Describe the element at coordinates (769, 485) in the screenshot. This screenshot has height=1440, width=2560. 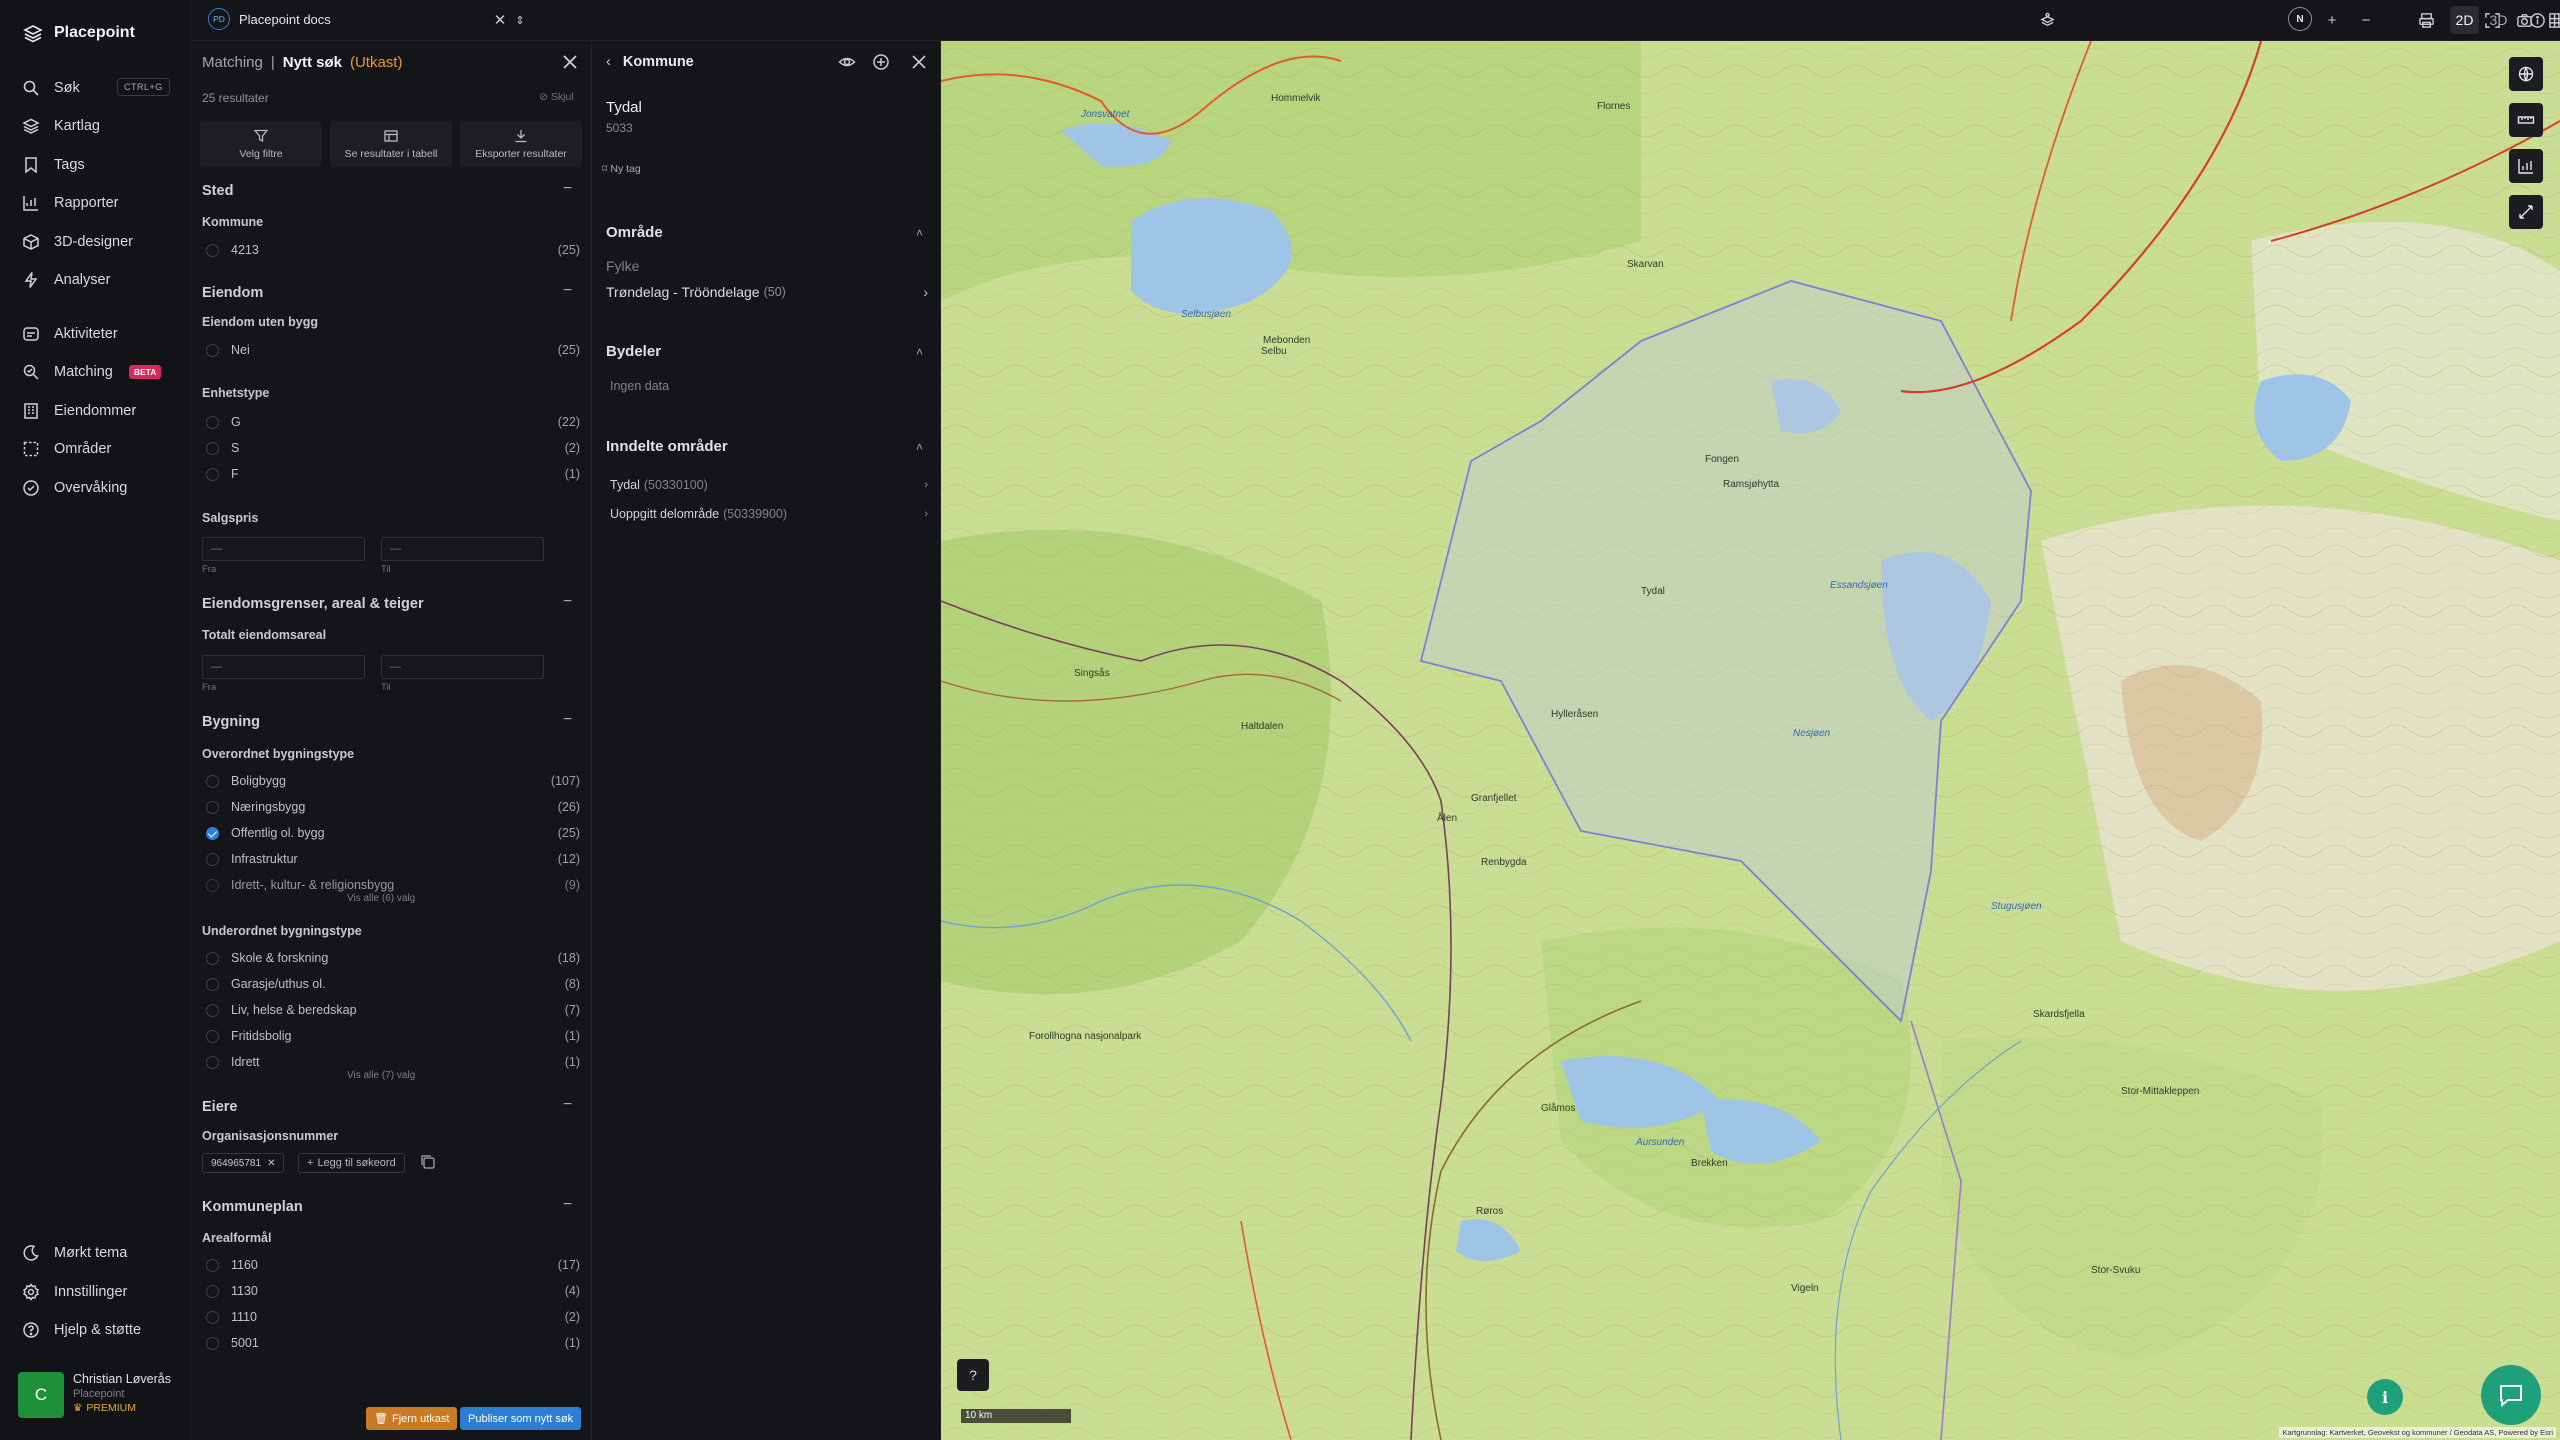
I see `subarea-row: Tydal (50330100) ›` at that location.